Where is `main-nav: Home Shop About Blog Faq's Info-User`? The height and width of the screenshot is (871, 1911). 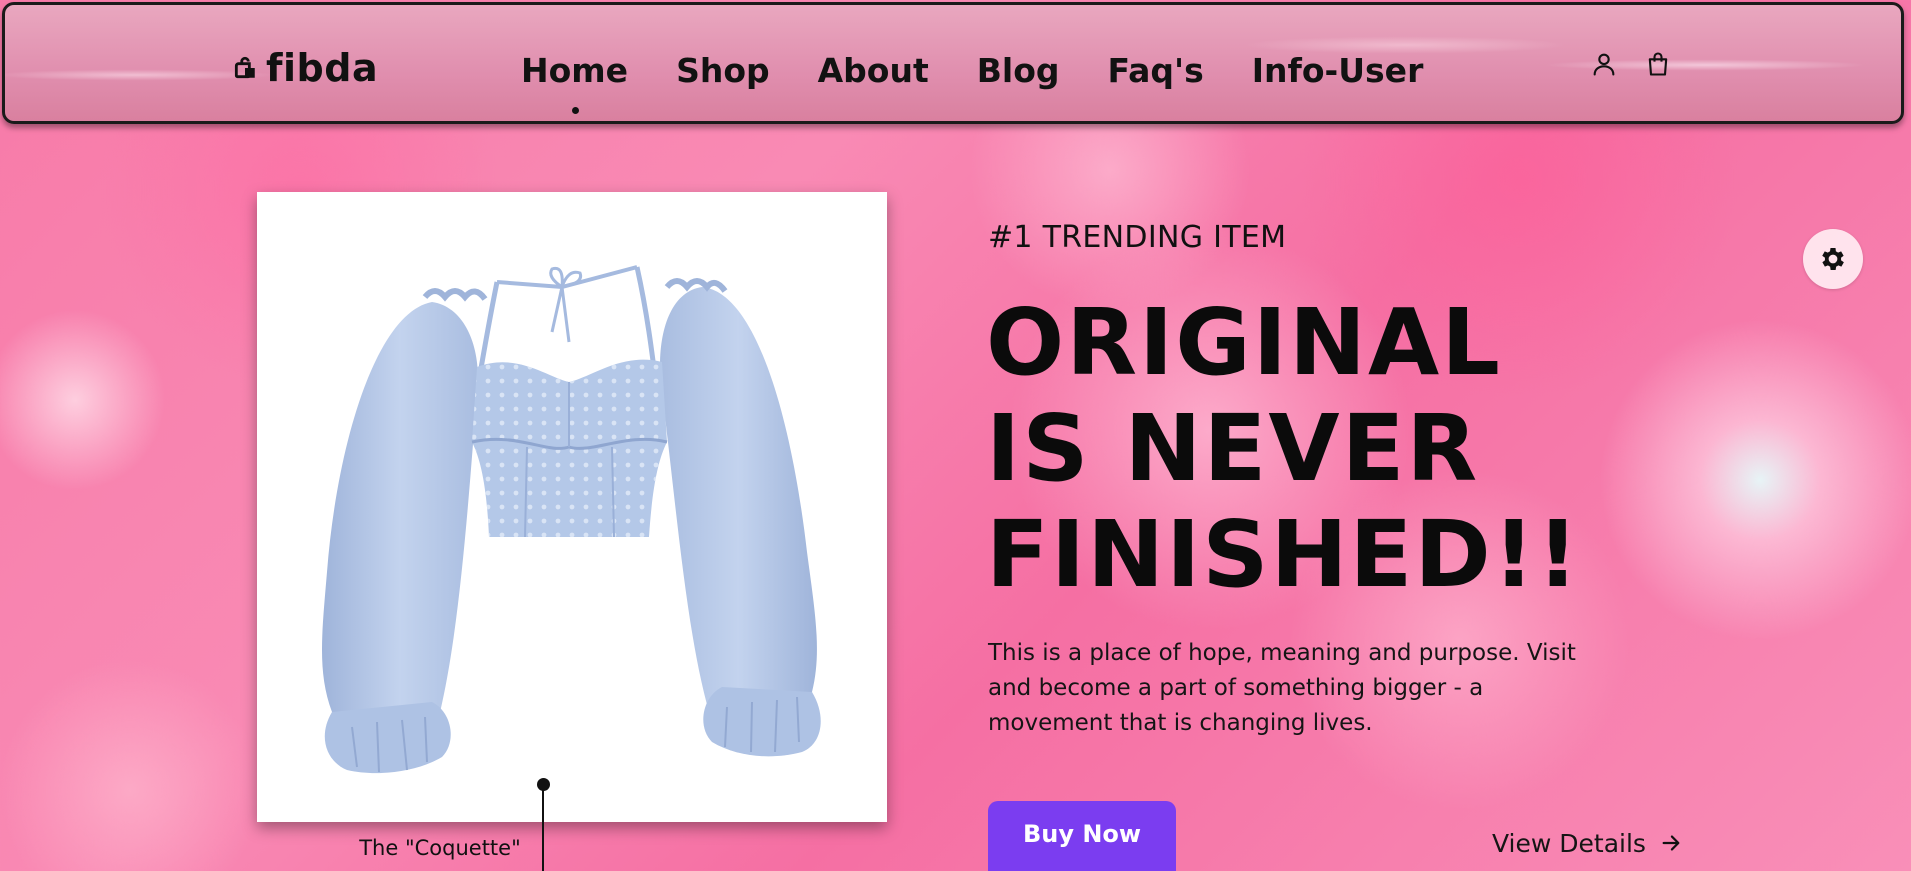 main-nav: Home Shop About Blog Faq's Info-User is located at coordinates (972, 79).